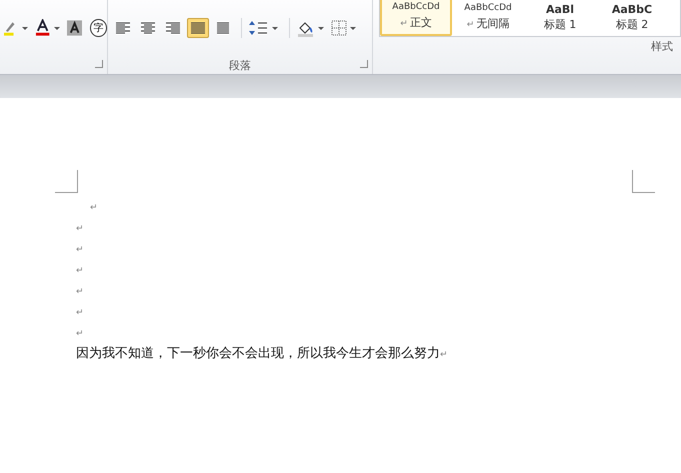 The image size is (681, 473). Describe the element at coordinates (98, 28) in the screenshot. I see `enclose-characters-button: 字` at that location.